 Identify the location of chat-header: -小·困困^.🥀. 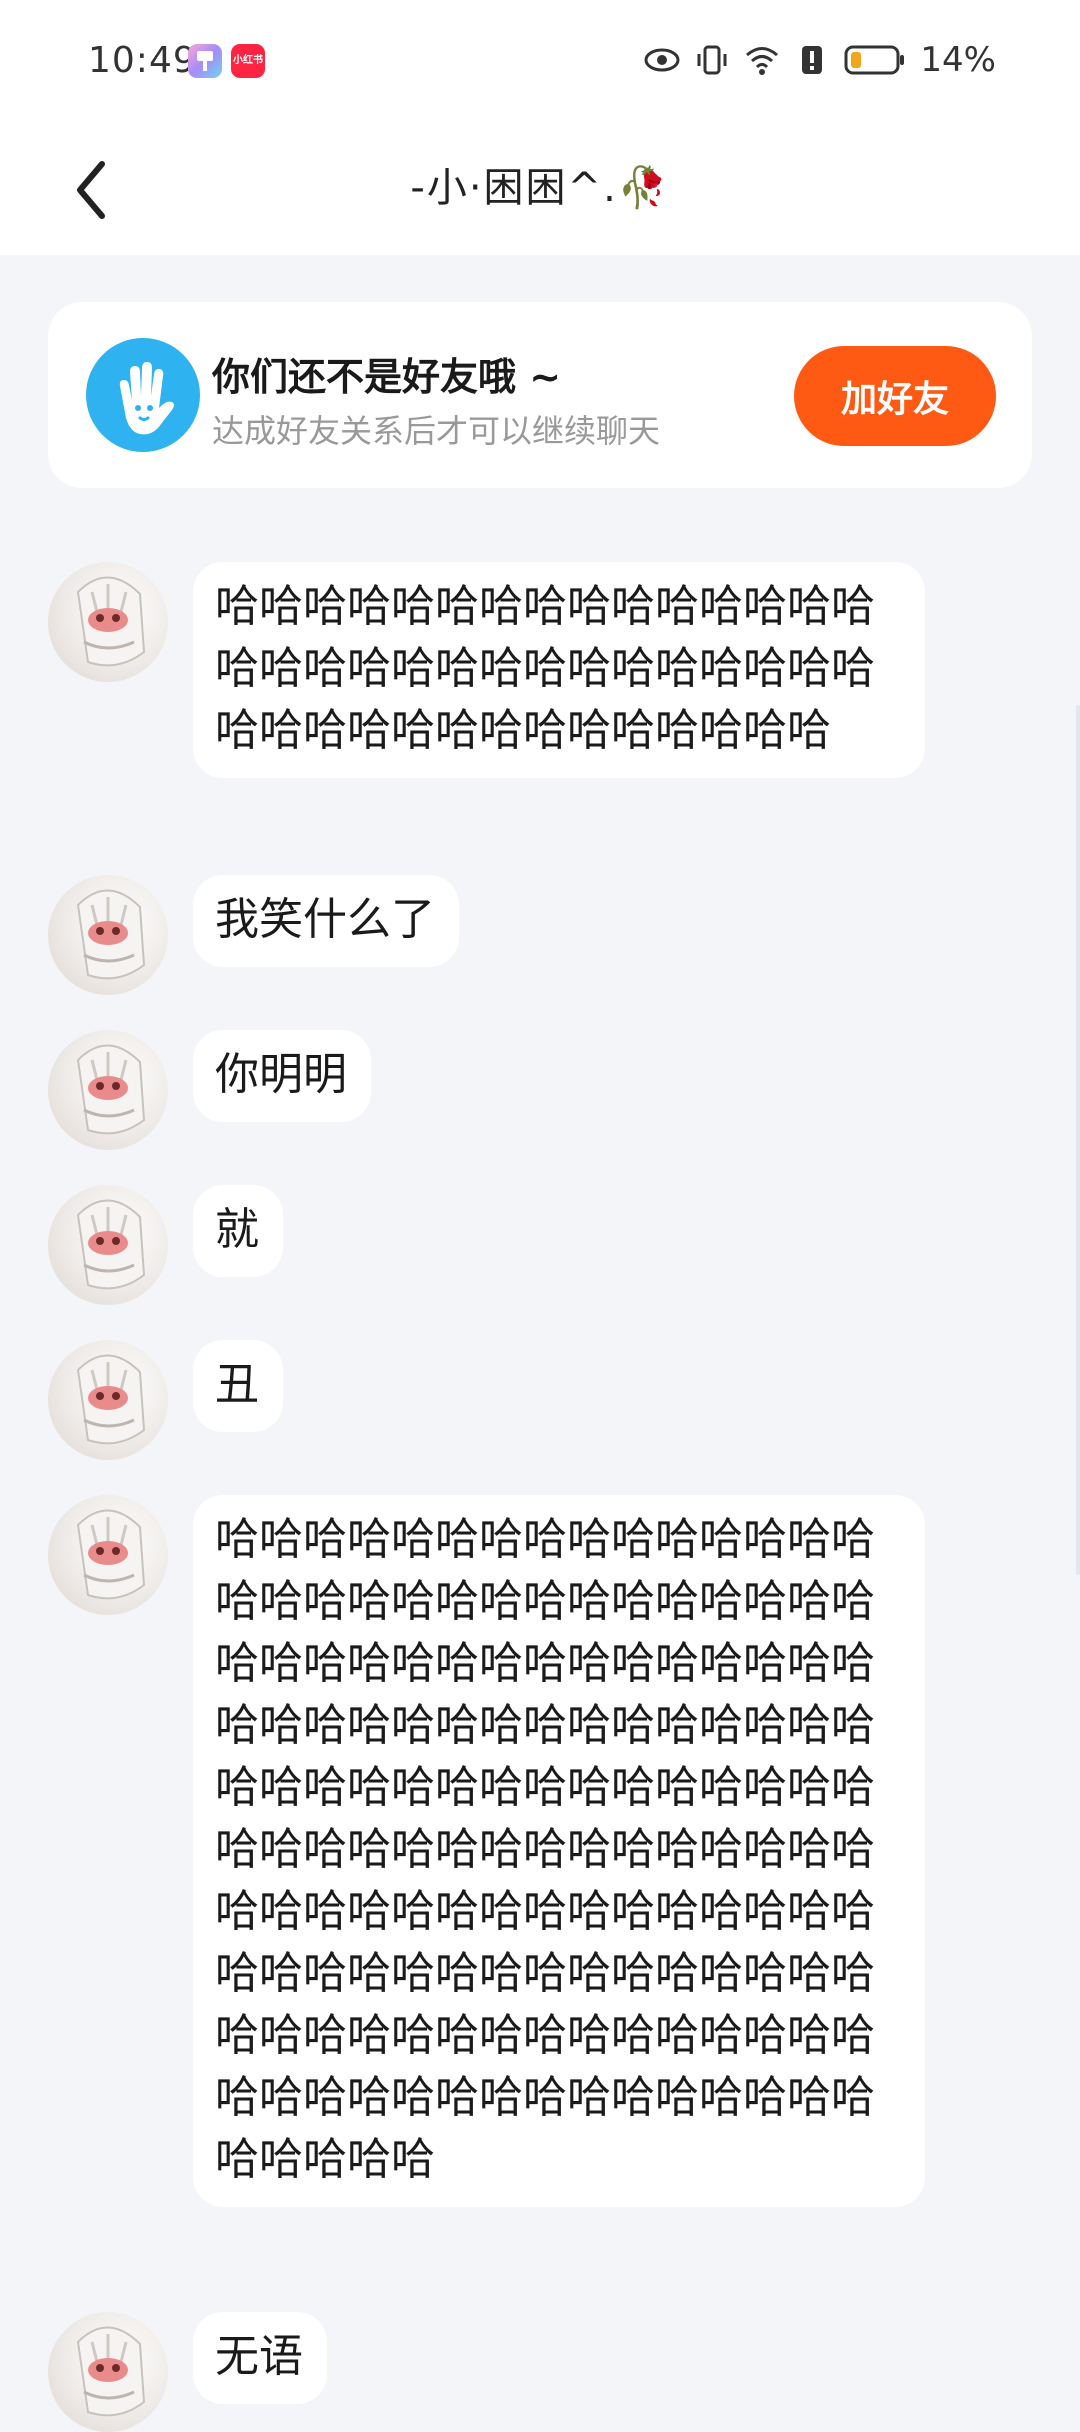
(540, 190).